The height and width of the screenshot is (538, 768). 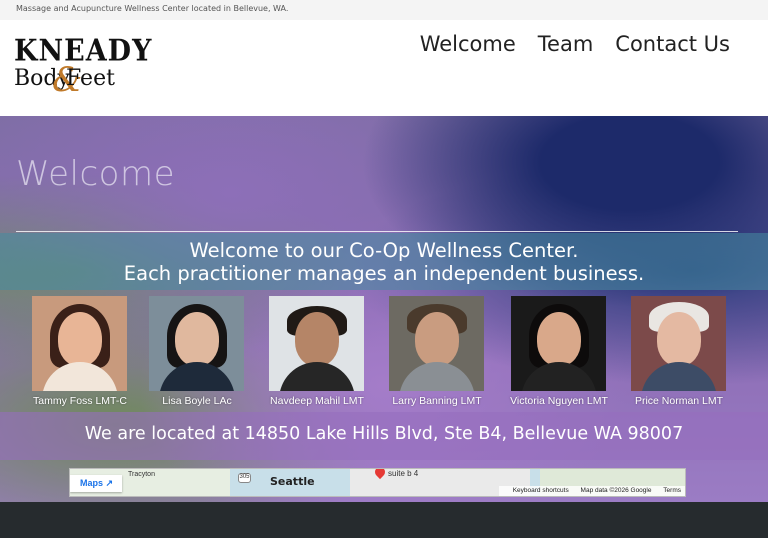 I want to click on practitioner-card: Navdeep Mahil LMT, so click(x=318, y=351).